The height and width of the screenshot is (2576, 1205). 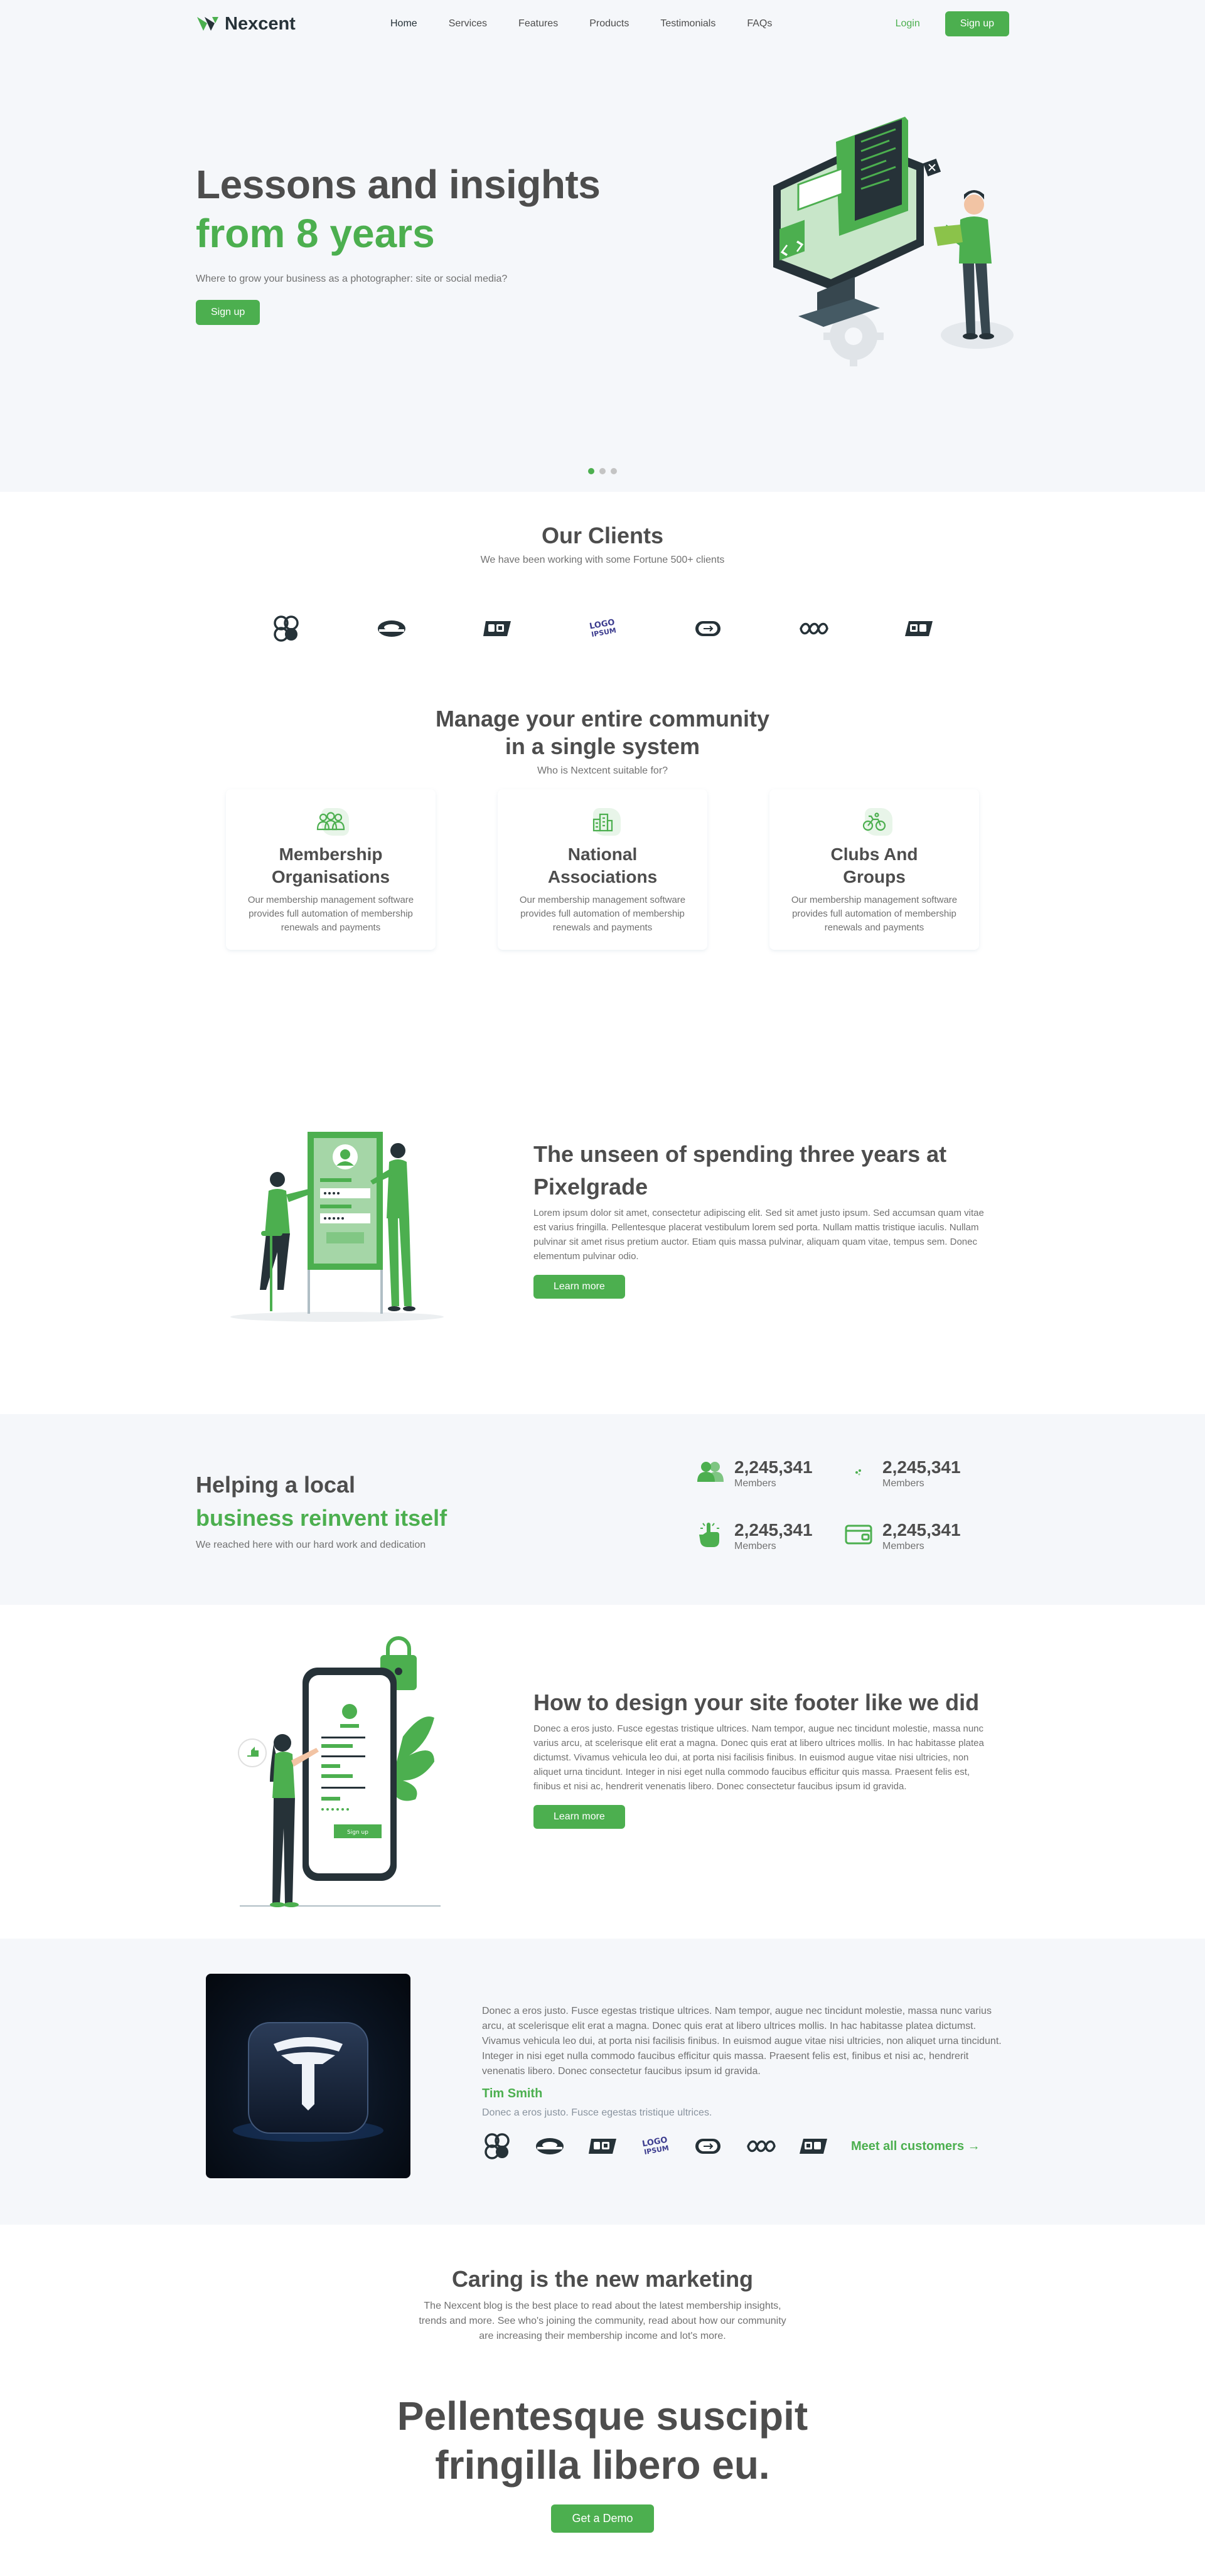 I want to click on client-logos, so click(x=602, y=629).